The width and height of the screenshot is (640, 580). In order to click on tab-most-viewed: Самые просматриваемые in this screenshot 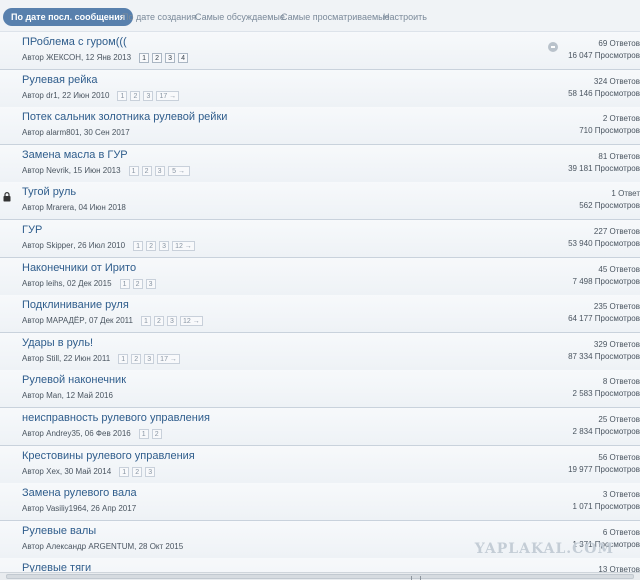, I will do `click(335, 17)`.